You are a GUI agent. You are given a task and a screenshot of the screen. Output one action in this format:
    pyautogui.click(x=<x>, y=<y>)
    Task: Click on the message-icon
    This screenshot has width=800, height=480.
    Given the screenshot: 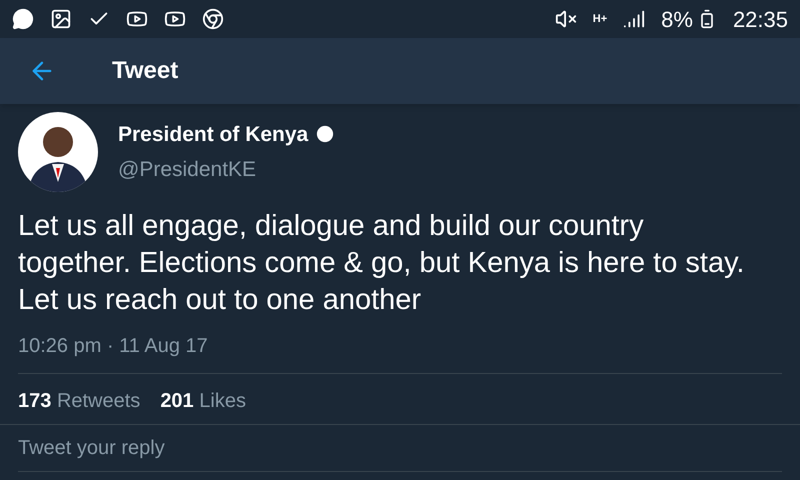 What is the action you would take?
    pyautogui.click(x=23, y=19)
    